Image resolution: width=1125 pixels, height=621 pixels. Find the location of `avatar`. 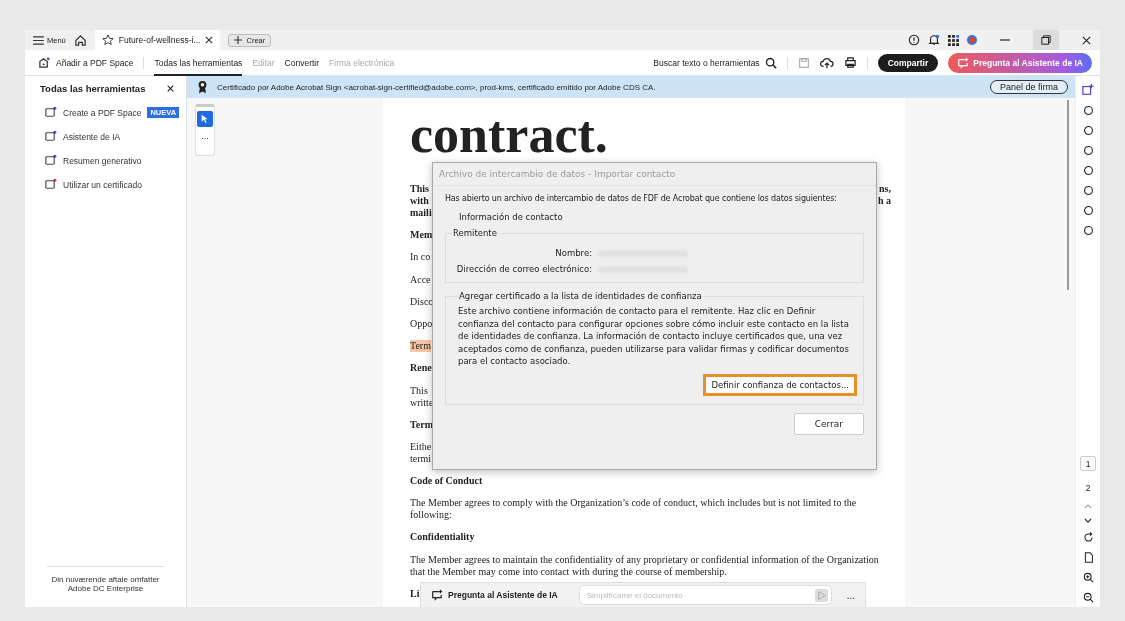

avatar is located at coordinates (972, 40).